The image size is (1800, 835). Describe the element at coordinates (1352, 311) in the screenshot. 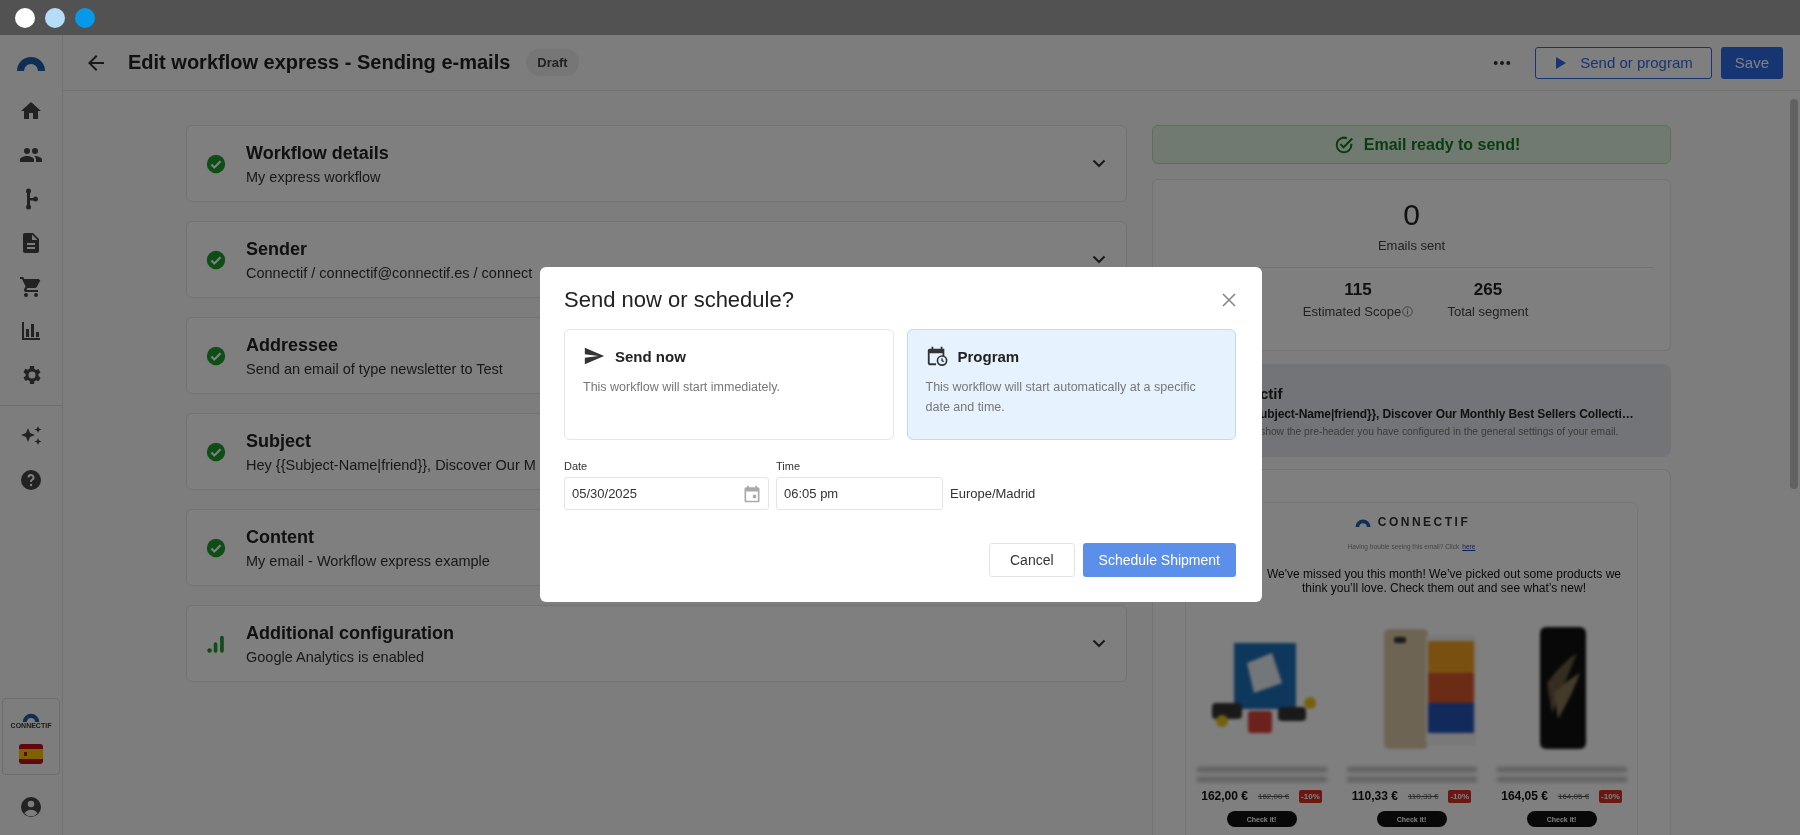

I see `stat-label: Estimated Scope` at that location.